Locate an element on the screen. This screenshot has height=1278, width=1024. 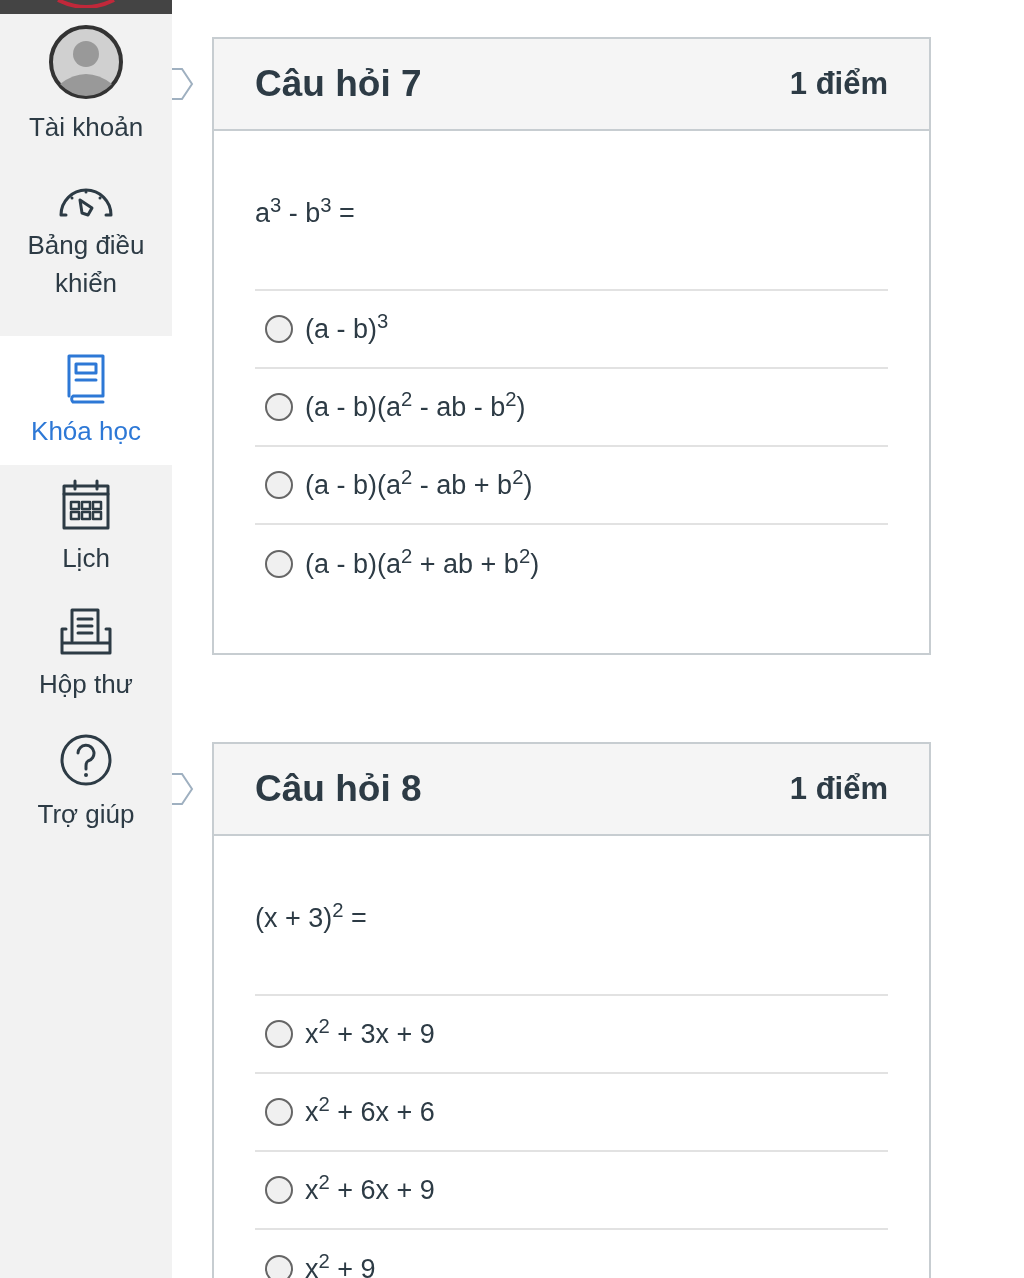
calendar-icon is located at coordinates (86, 504).